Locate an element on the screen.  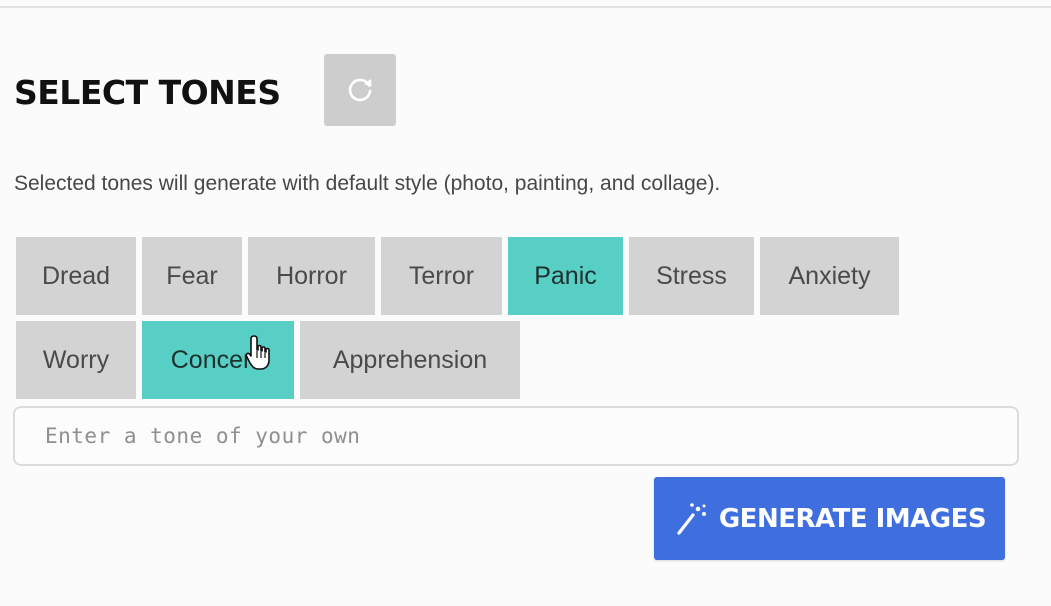
header: SELECT TONES is located at coordinates (205, 90).